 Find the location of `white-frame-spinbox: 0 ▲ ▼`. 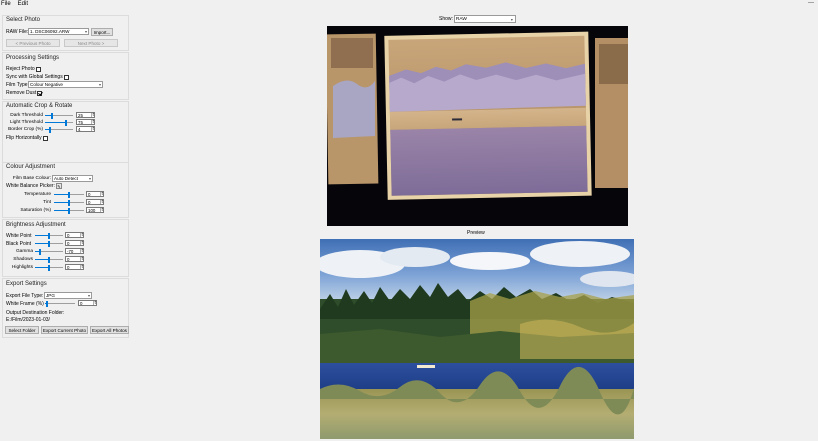

white-frame-spinbox: 0 ▲ ▼ is located at coordinates (87, 303).